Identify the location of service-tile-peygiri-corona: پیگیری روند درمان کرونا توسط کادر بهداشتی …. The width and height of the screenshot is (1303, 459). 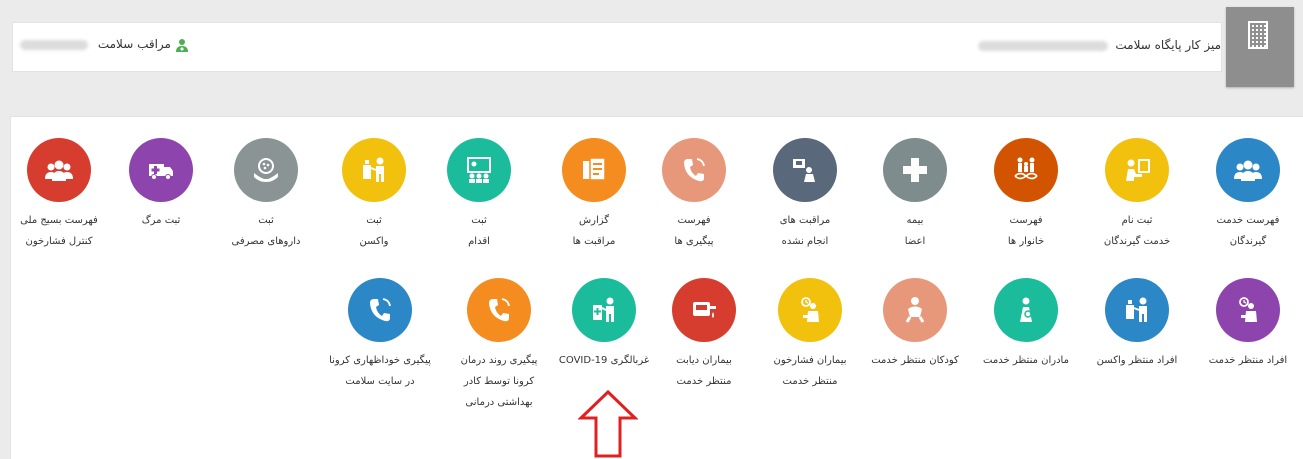
(499, 345).